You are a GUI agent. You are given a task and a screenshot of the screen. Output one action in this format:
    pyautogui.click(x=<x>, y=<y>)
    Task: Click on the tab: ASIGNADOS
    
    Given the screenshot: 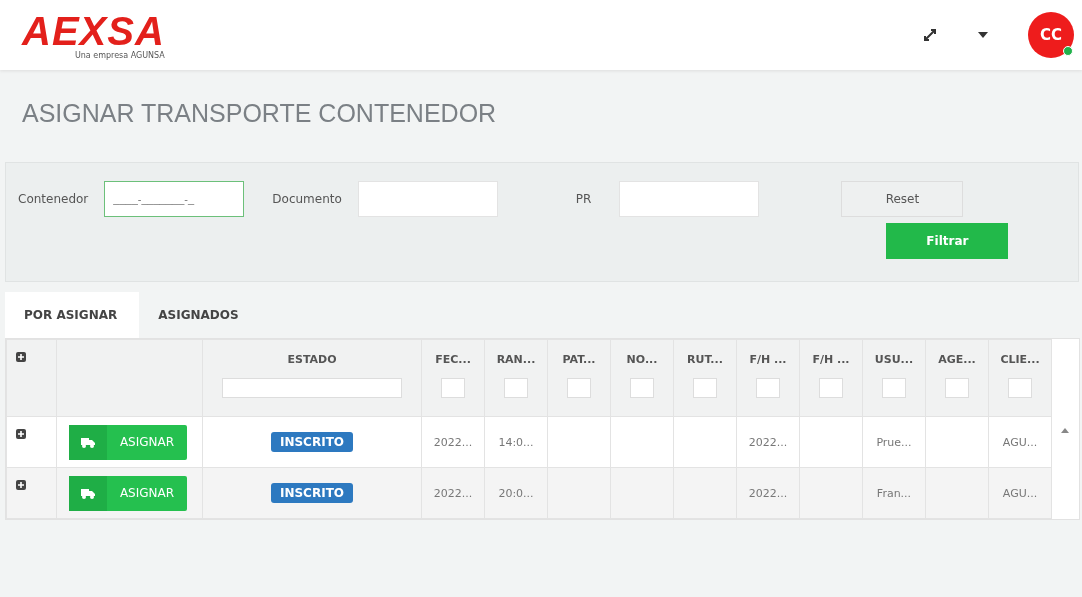 What is the action you would take?
    pyautogui.click(x=200, y=315)
    